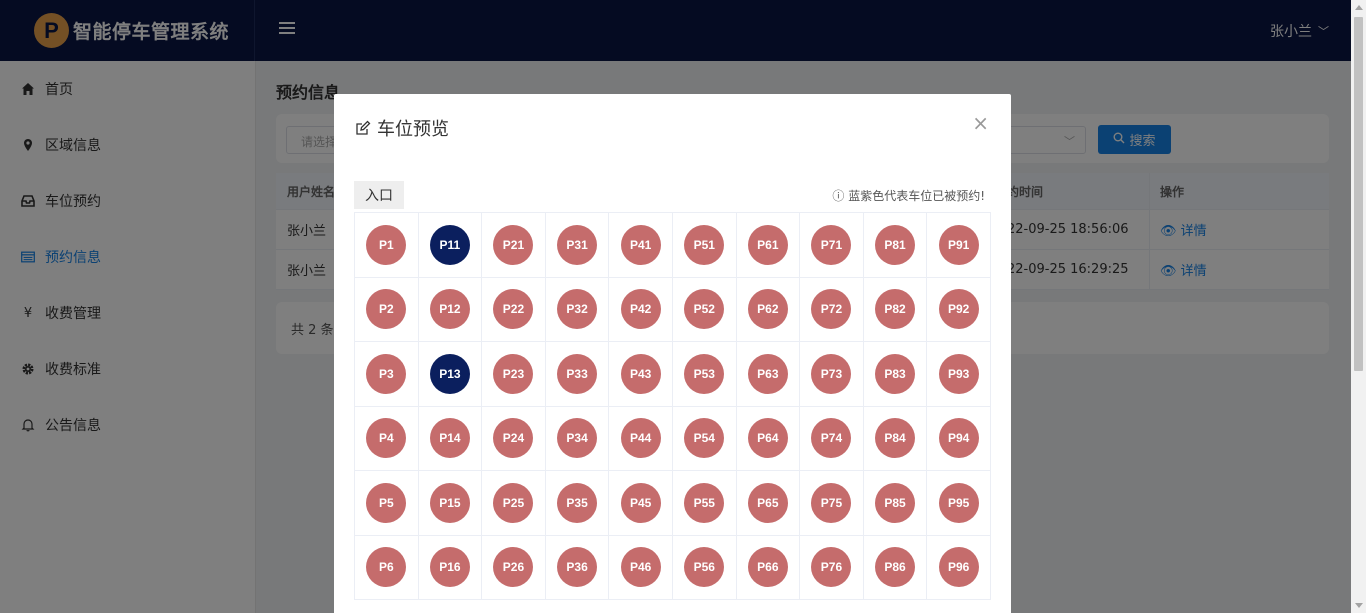 Image resolution: width=1366 pixels, height=613 pixels. What do you see at coordinates (386, 309) in the screenshot?
I see `parking-spot: P2` at bounding box center [386, 309].